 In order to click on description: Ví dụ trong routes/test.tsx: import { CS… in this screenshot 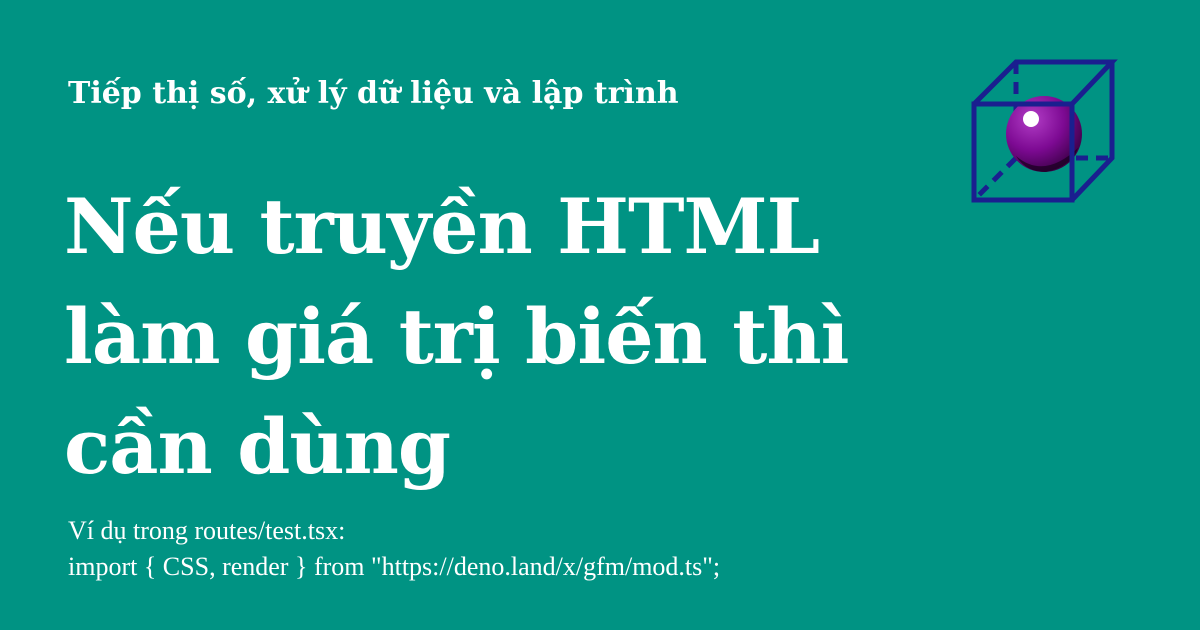, I will do `click(394, 549)`.